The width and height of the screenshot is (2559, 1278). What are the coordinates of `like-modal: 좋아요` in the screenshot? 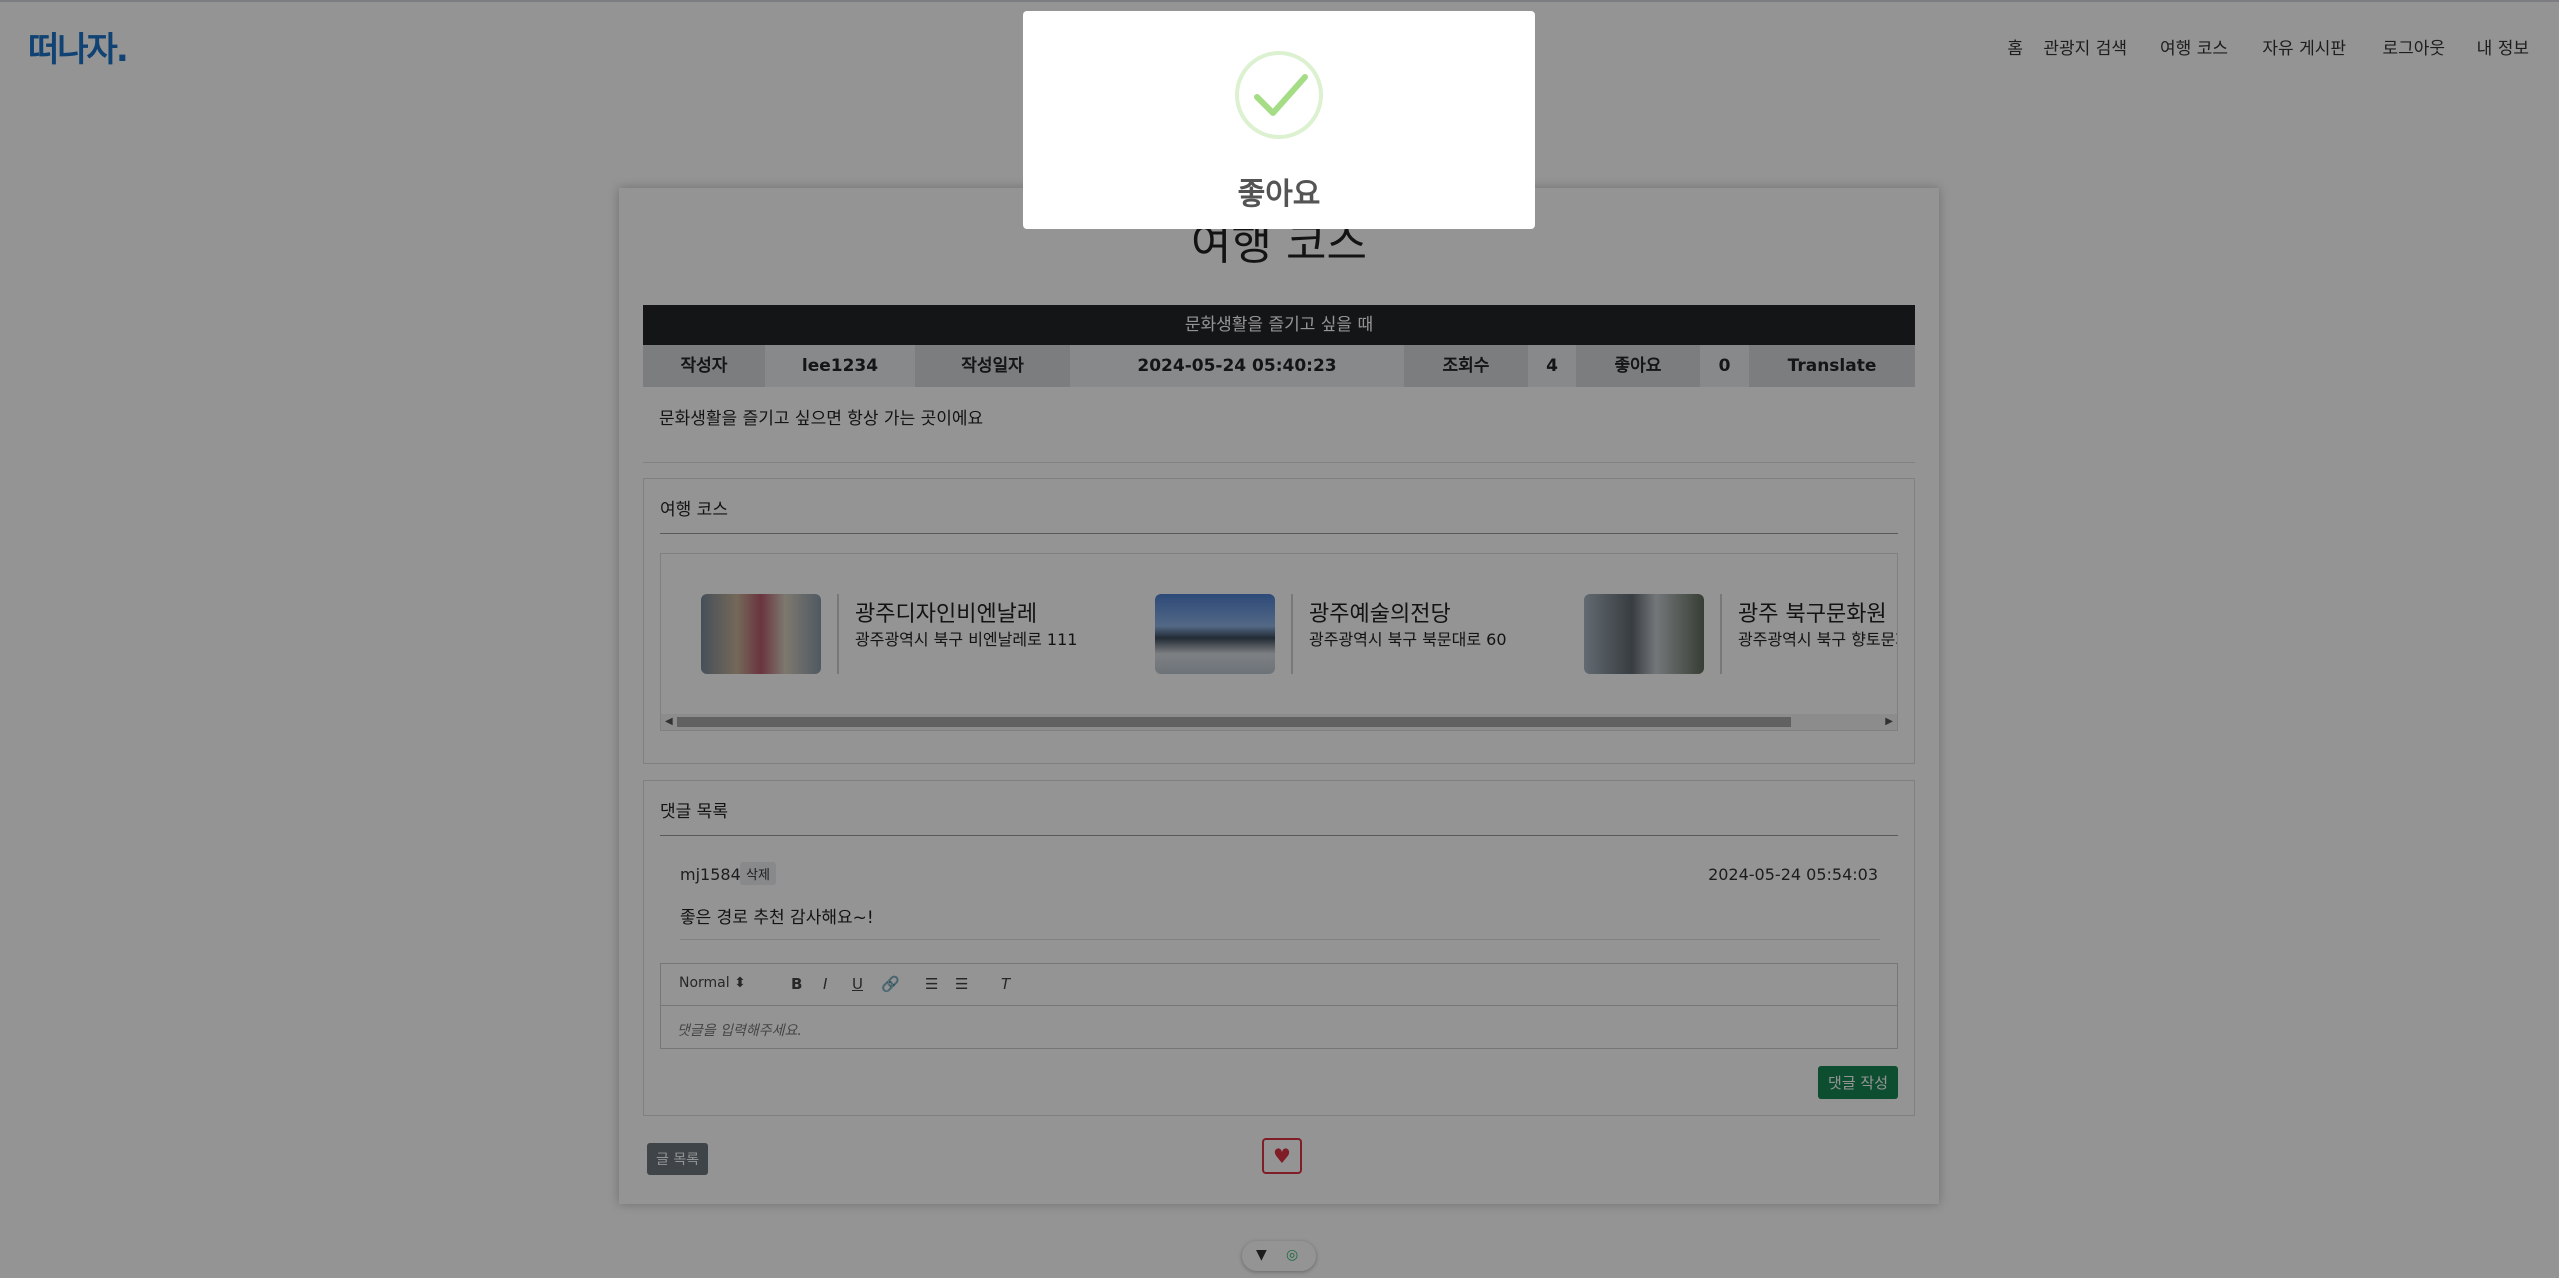 It's located at (1279, 120).